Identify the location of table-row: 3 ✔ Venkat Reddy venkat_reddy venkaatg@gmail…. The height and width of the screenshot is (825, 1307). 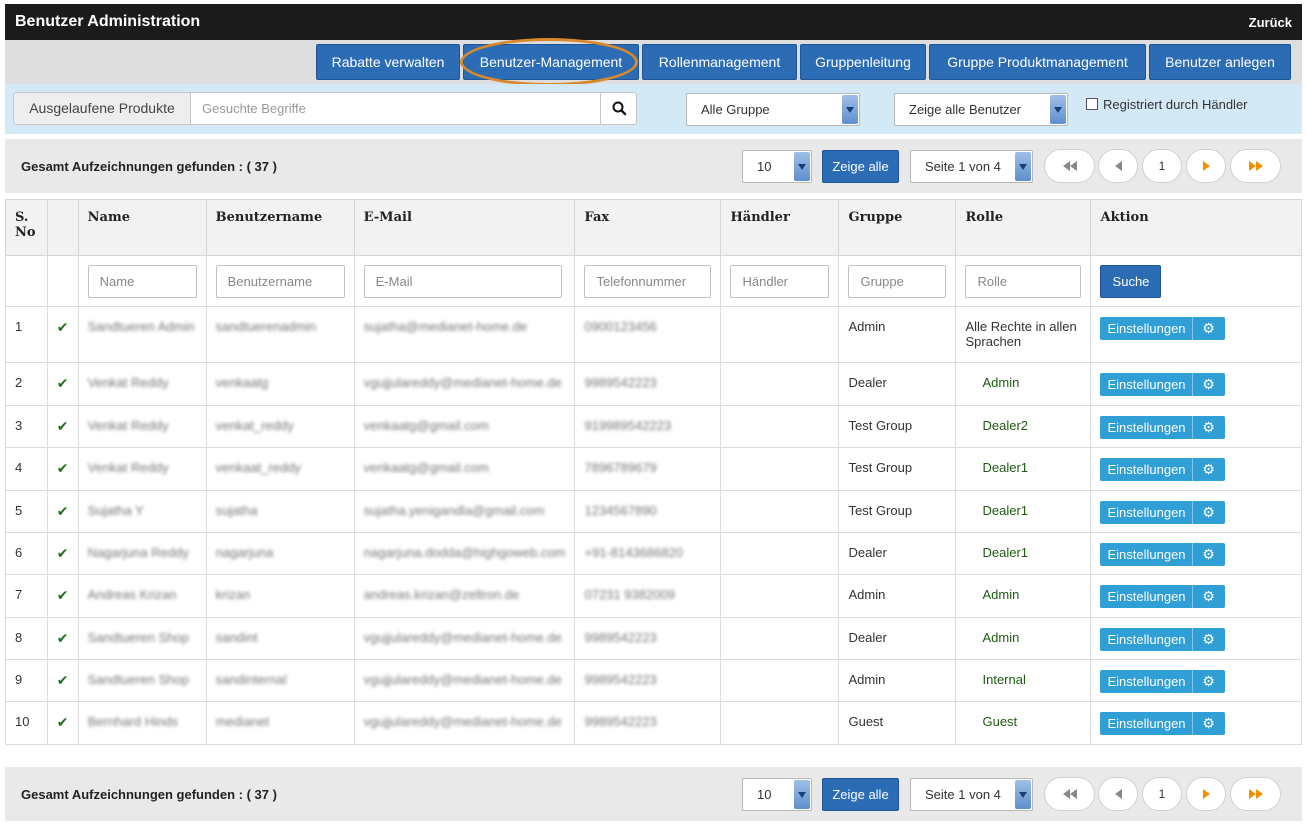
(653, 426).